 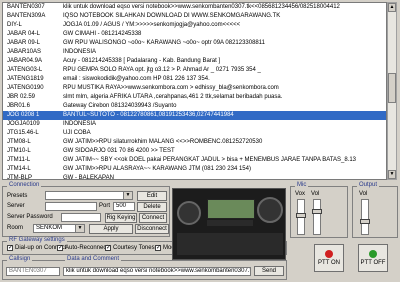 I want to click on message-text: GW CIMAHI - 081214245338, so click(x=102, y=34).